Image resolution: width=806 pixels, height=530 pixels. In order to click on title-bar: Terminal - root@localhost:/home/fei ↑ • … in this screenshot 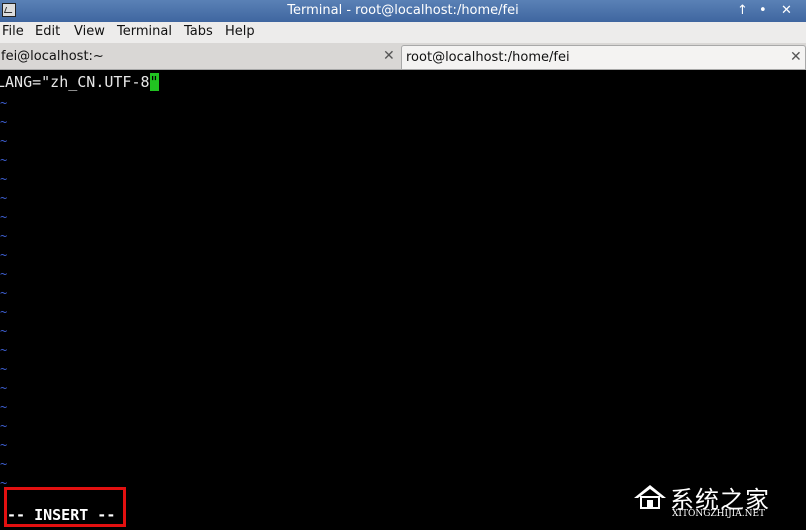, I will do `click(403, 11)`.